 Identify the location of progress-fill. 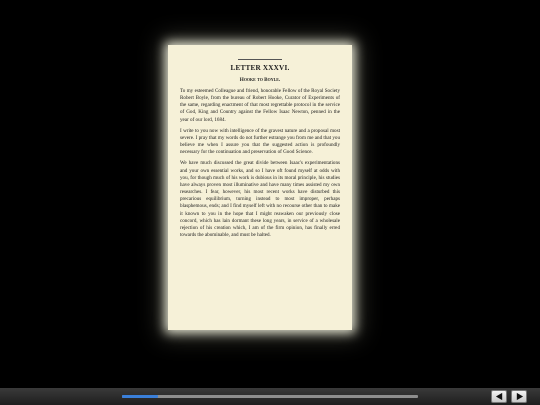
(140, 396).